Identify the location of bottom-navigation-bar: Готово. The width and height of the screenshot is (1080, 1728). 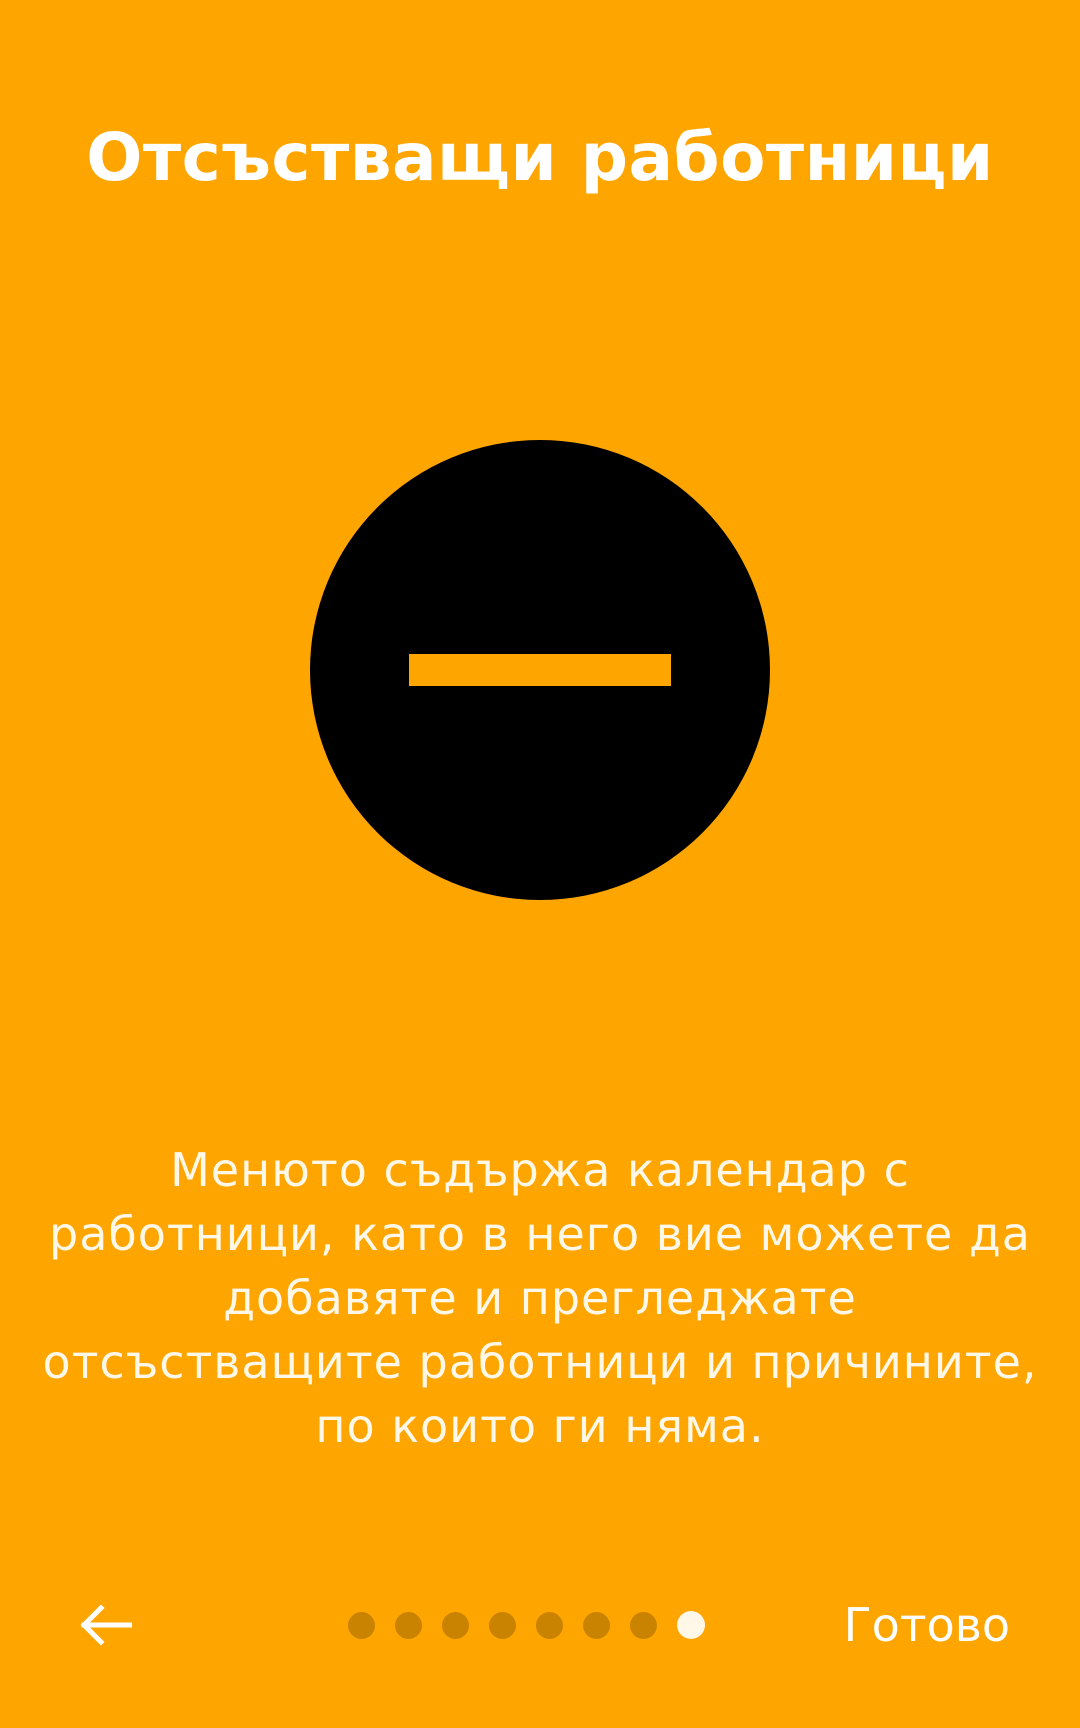
(540, 1625).